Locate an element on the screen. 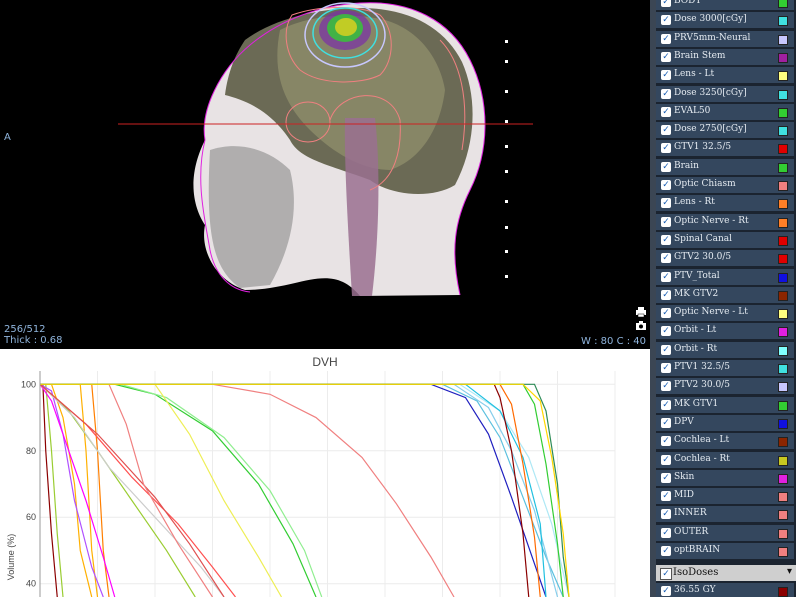  structure-item: ✓ EVAL50 is located at coordinates (725, 112).